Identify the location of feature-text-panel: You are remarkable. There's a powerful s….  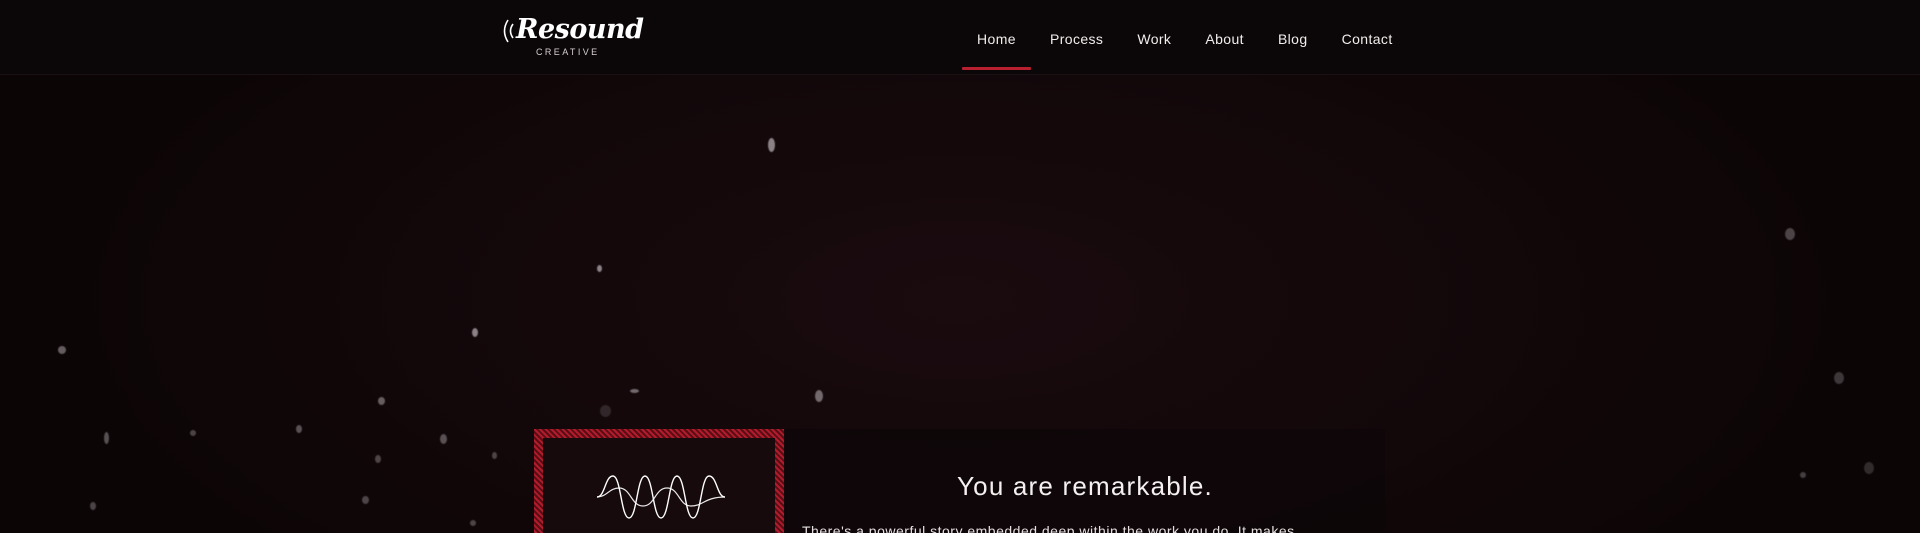
(1085, 481).